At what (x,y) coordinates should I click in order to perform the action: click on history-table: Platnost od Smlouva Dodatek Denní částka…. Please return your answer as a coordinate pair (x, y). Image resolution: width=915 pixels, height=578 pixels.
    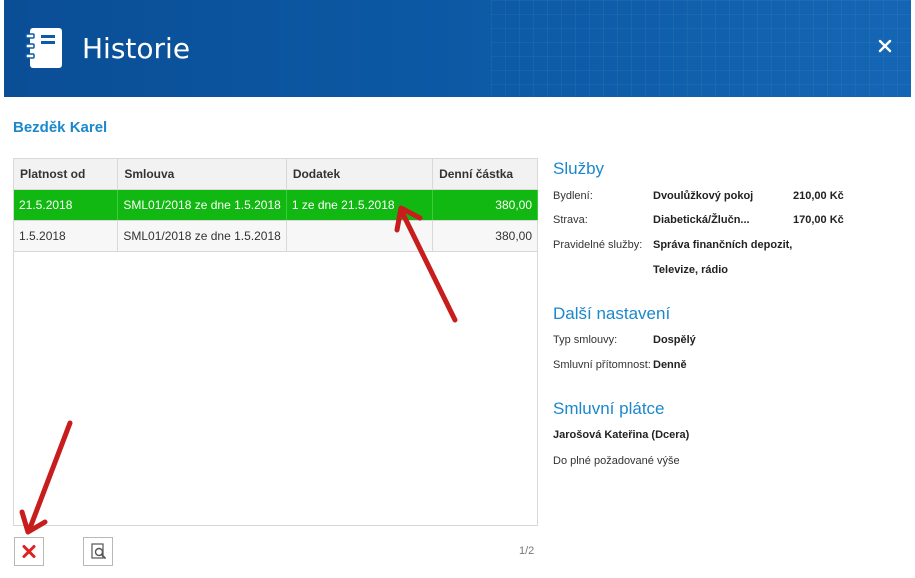
    Looking at the image, I should click on (276, 205).